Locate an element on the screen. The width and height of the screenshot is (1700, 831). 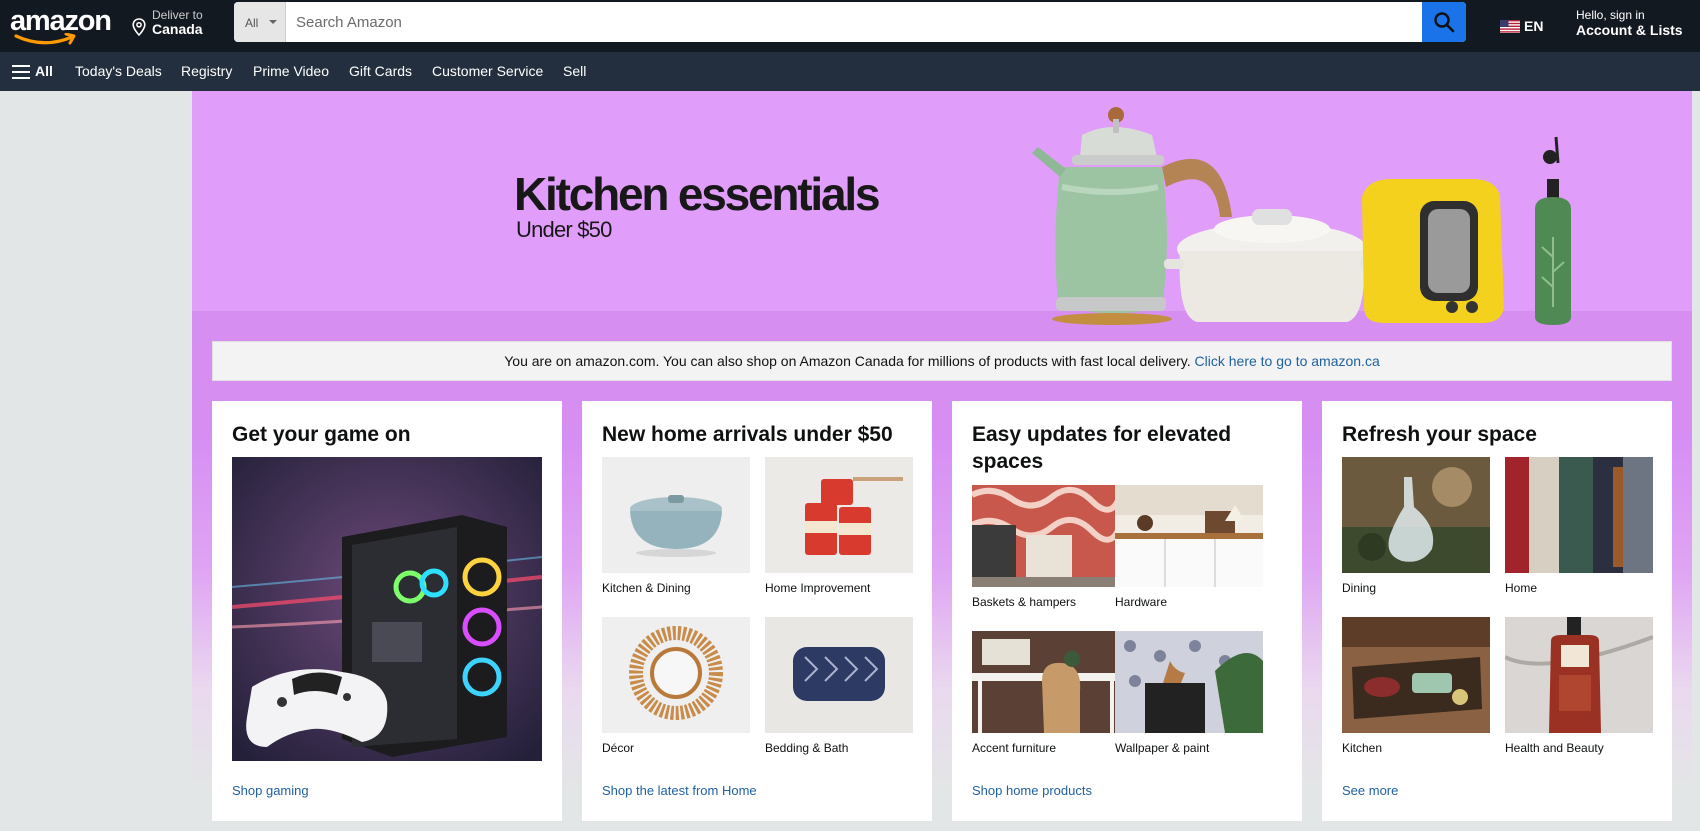
dropdown-caret-icon is located at coordinates (273, 22).